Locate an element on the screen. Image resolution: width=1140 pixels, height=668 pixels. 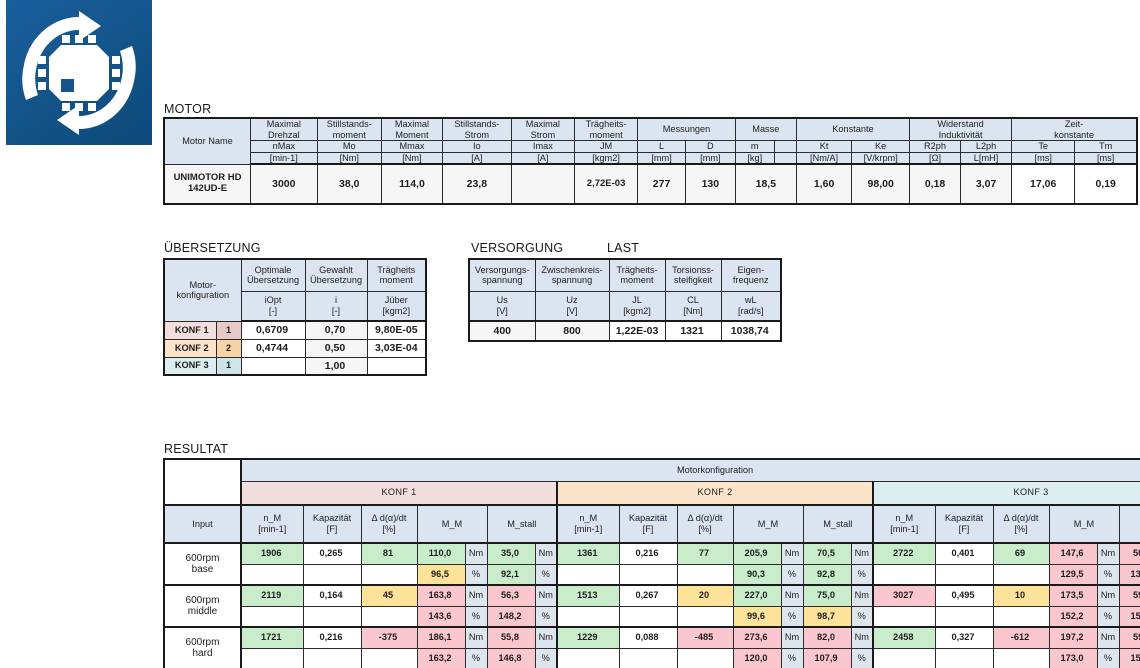
res-konf3-dadt-2: -612 is located at coordinates (1021, 637).